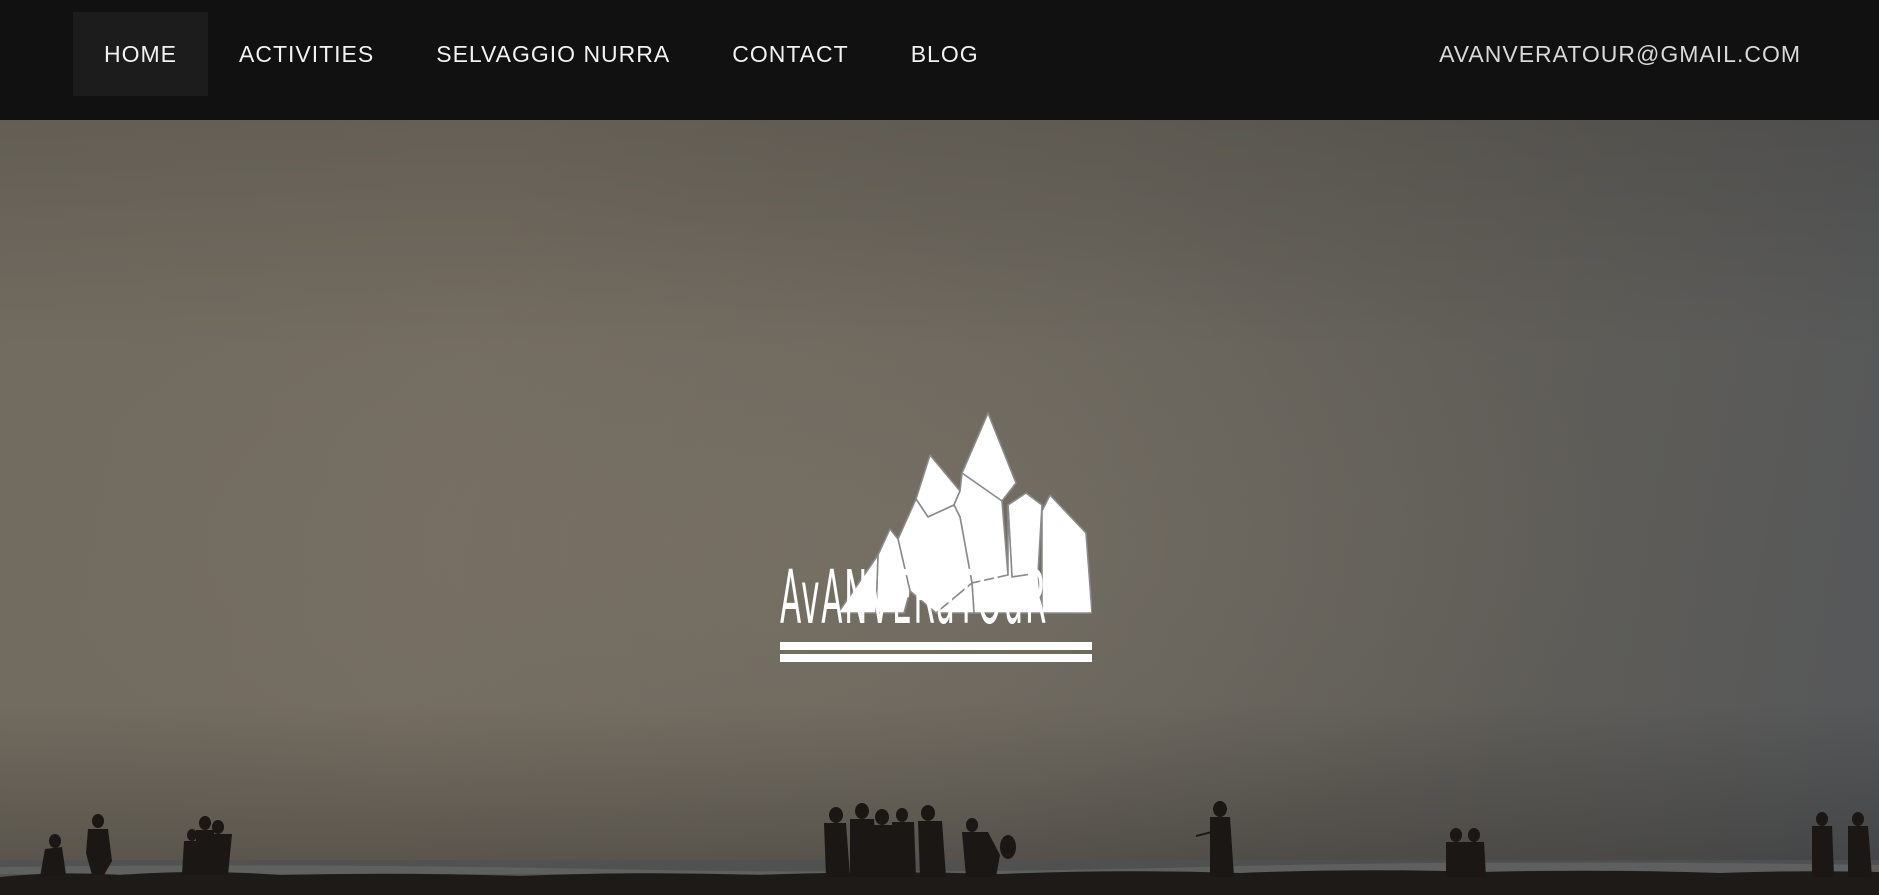 The image size is (1879, 895). I want to click on hiker-silhouettes-image, so click(939, 848).